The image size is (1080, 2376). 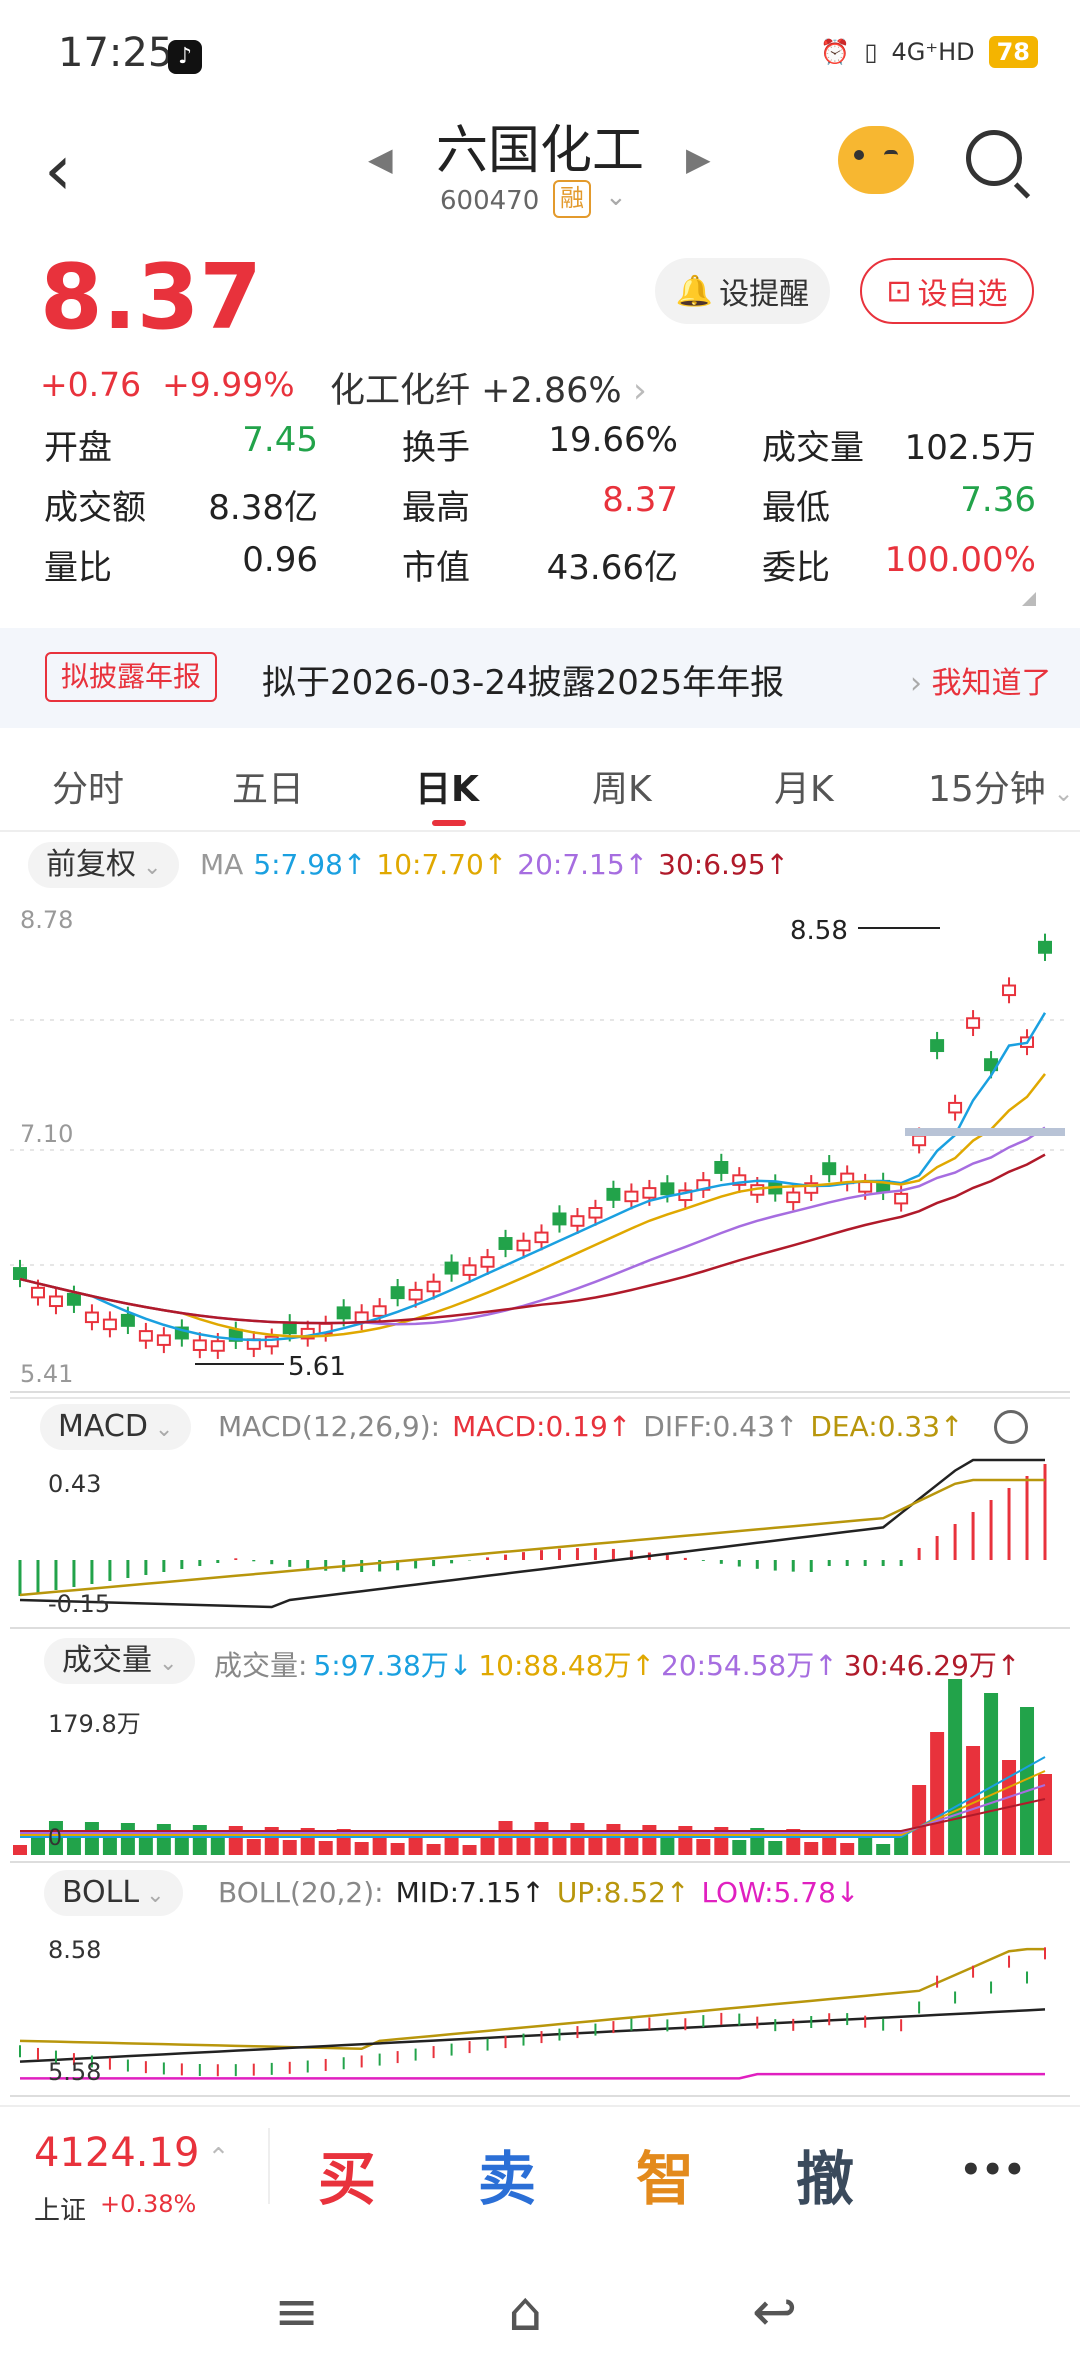 I want to click on settings-icon, so click(x=1011, y=1427).